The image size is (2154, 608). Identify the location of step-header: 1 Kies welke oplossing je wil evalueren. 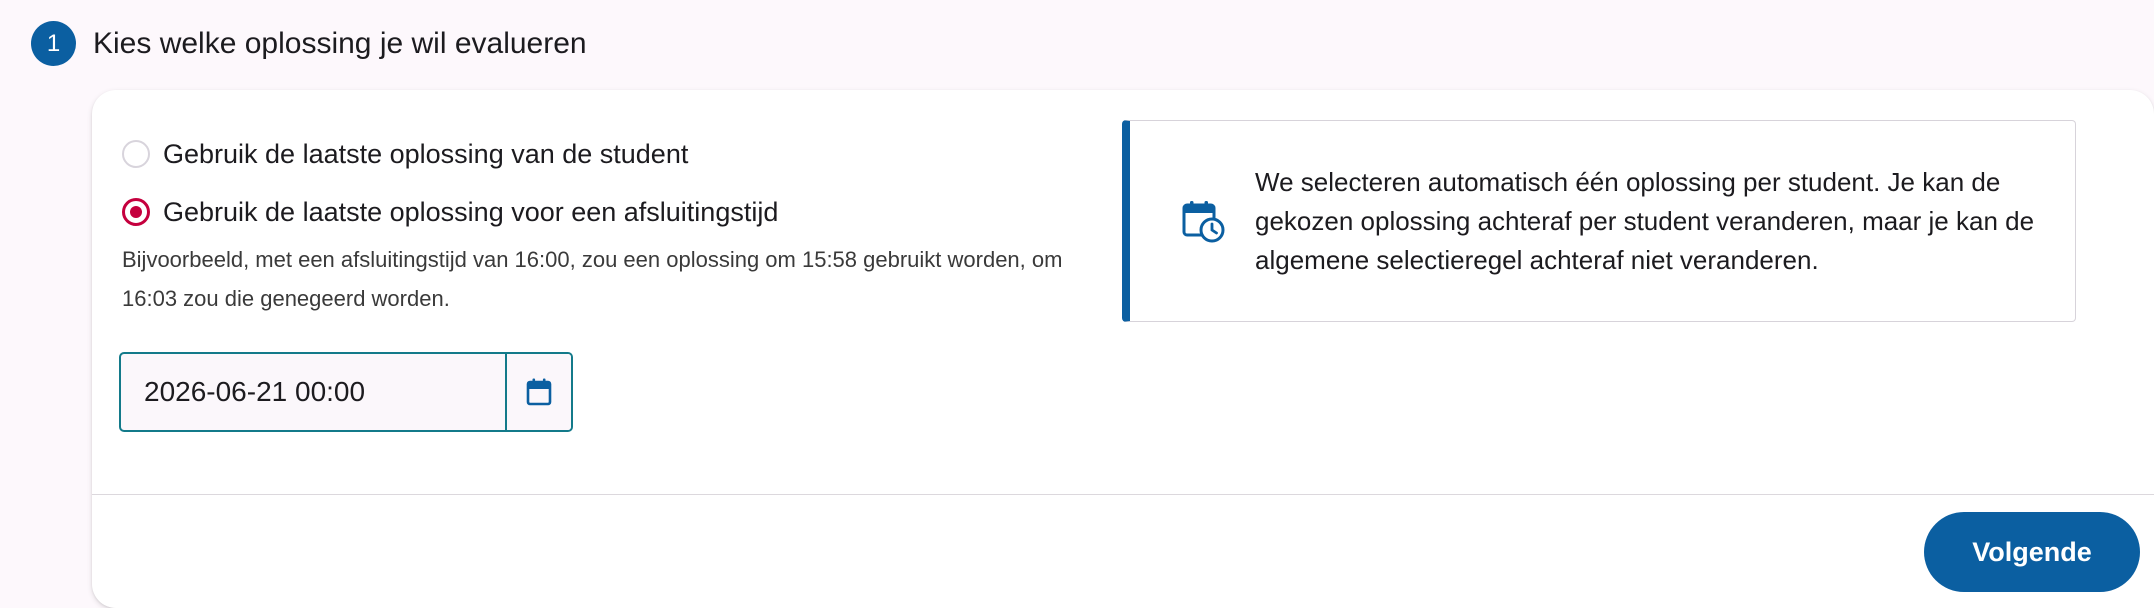
(309, 43).